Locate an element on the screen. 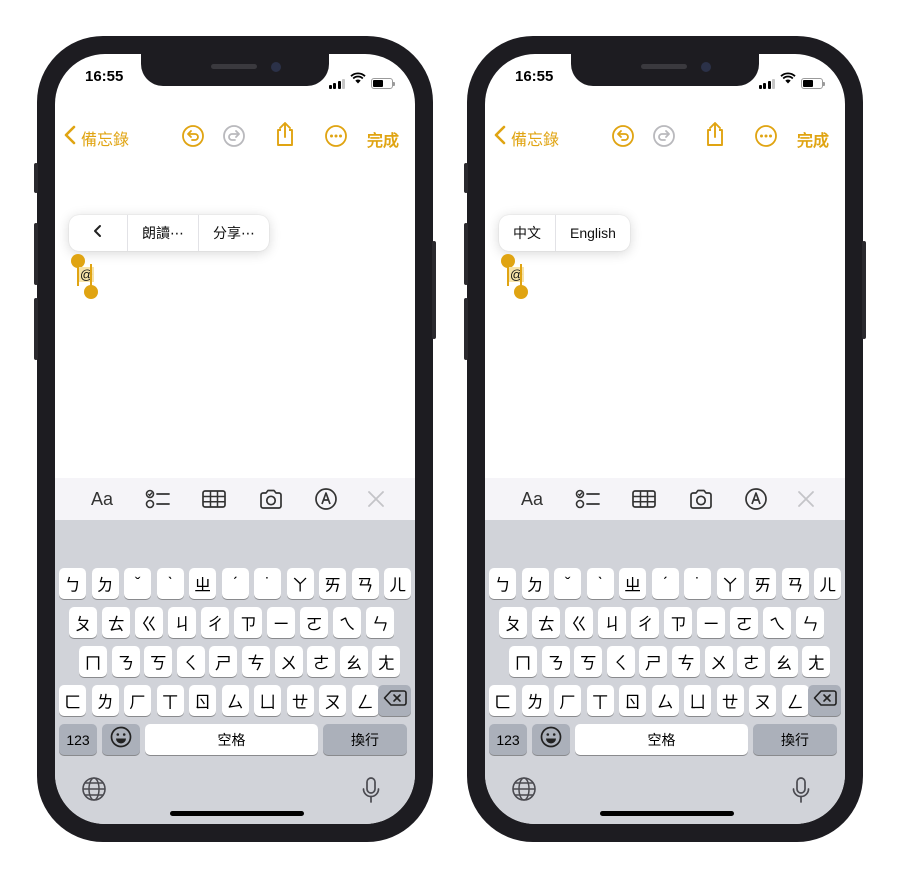 The width and height of the screenshot is (900, 879). return-key: 換行 is located at coordinates (365, 739).